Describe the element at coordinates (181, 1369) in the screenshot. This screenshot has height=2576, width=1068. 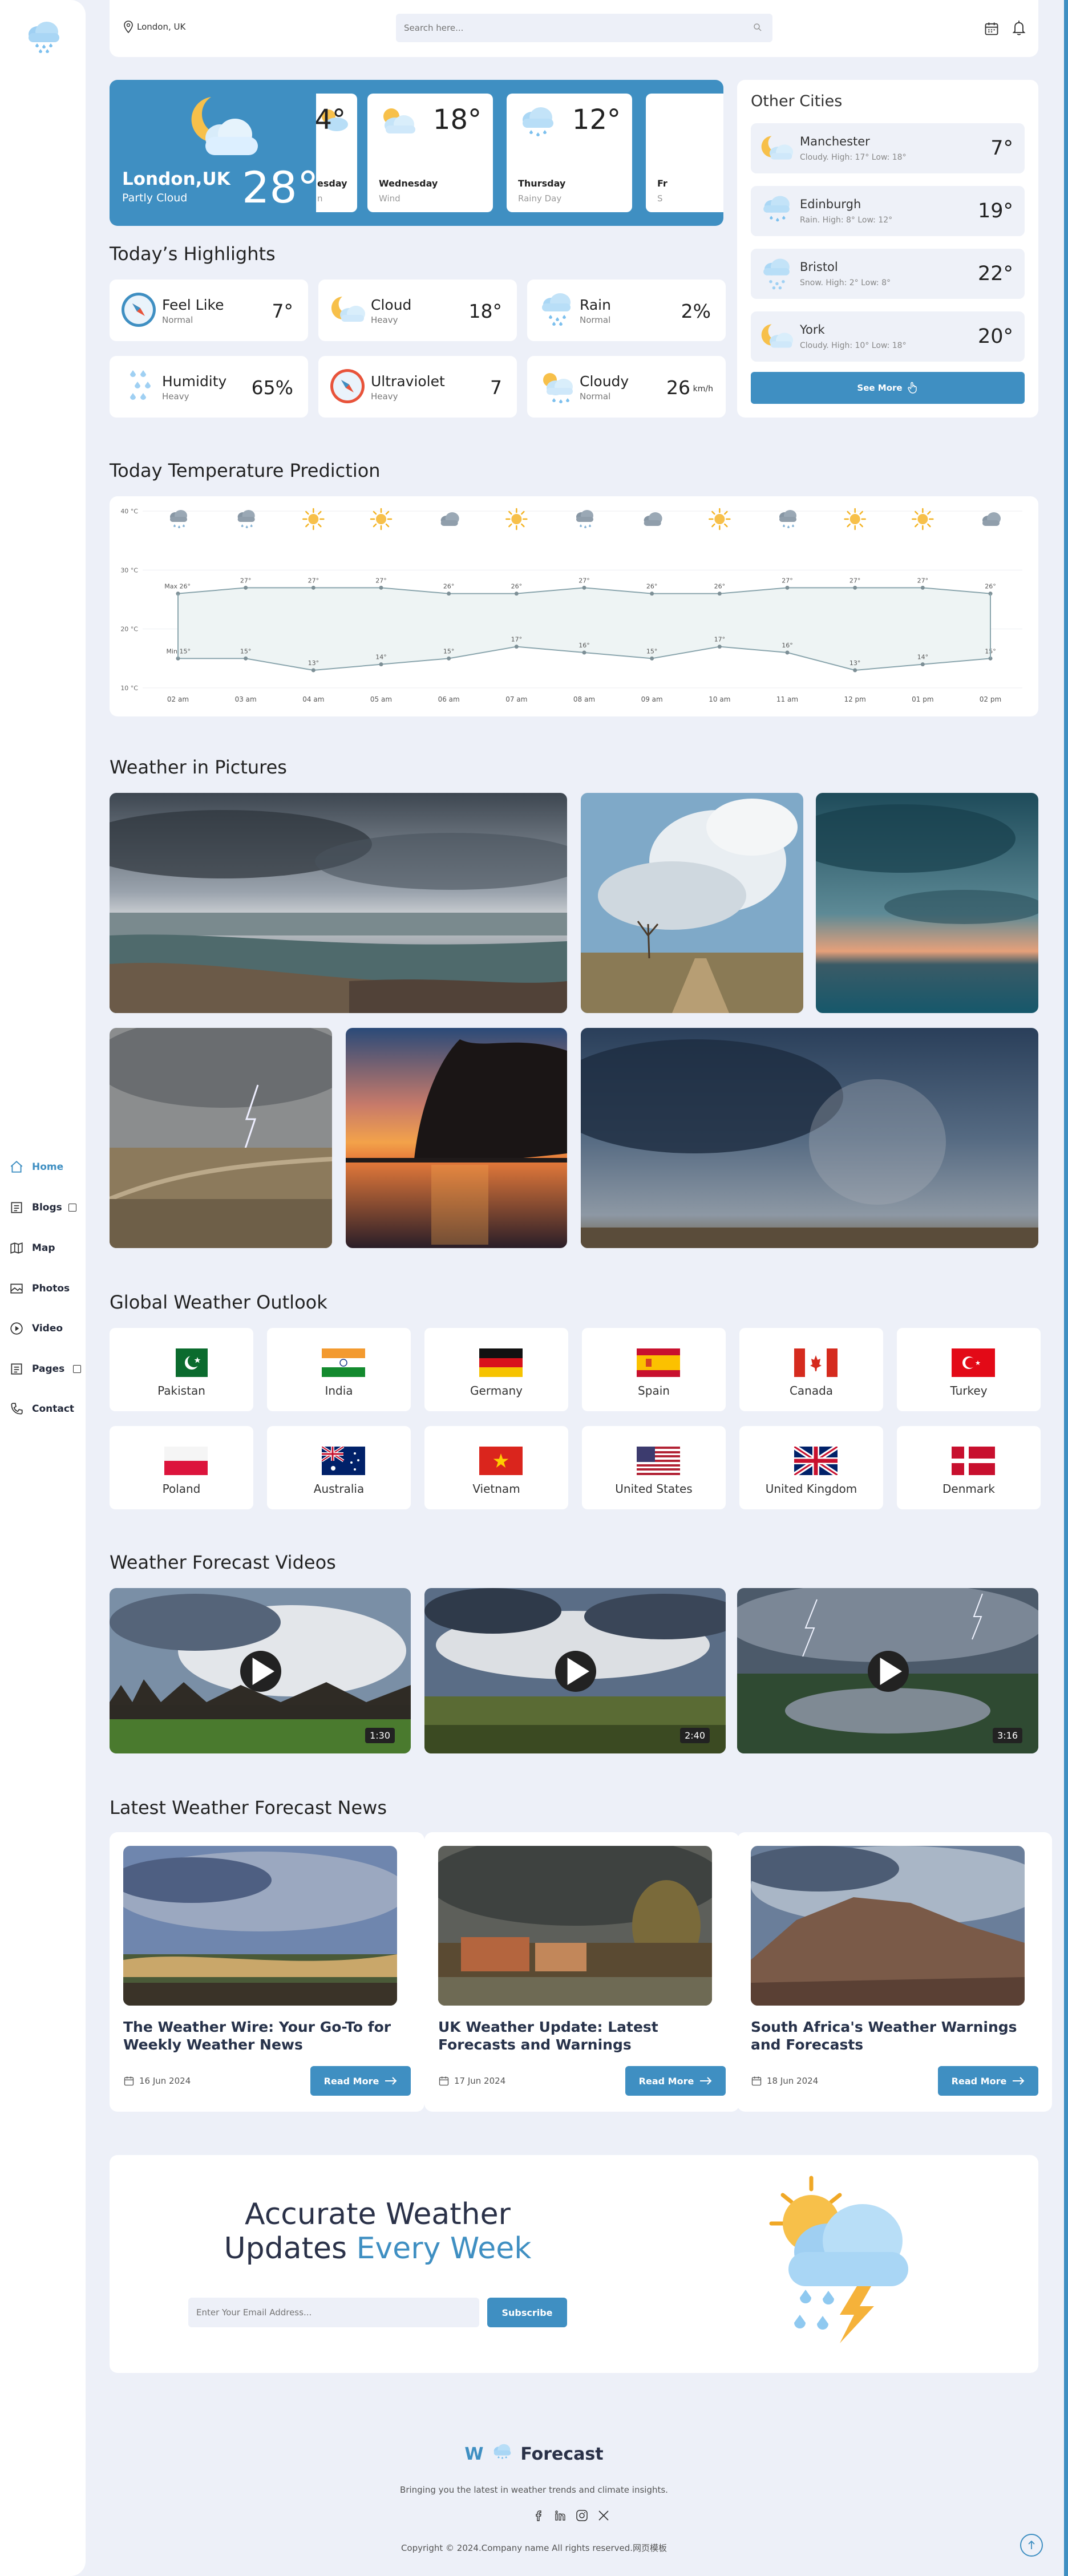
I see `country-card-pakistan: Pakistan` at that location.